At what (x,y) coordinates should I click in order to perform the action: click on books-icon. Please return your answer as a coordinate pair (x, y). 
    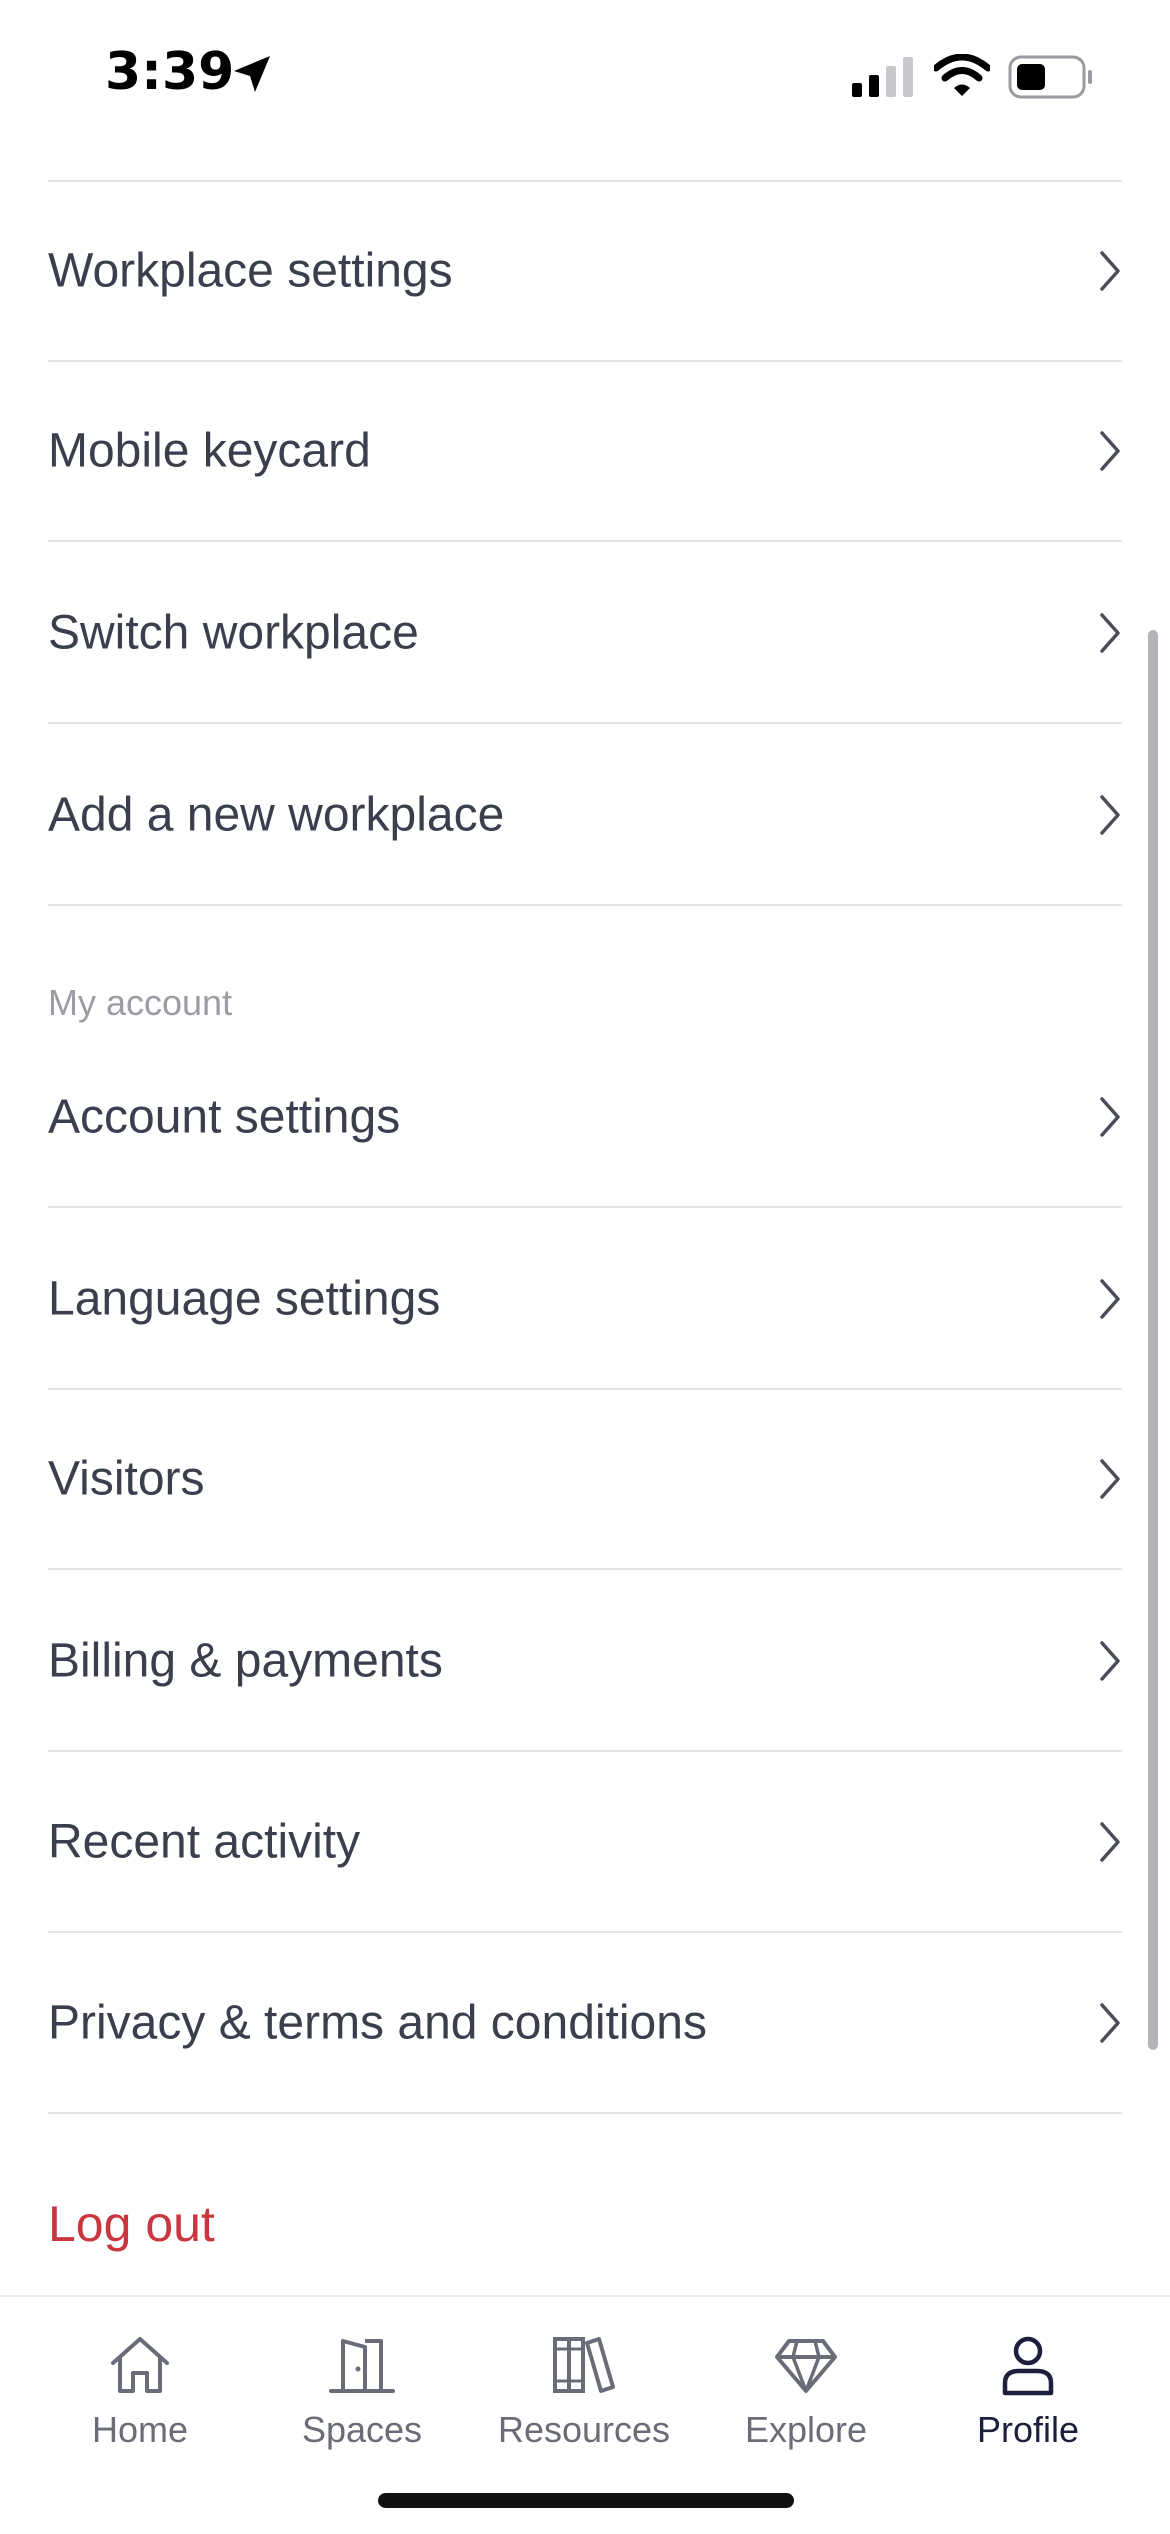
    Looking at the image, I should click on (584, 2365).